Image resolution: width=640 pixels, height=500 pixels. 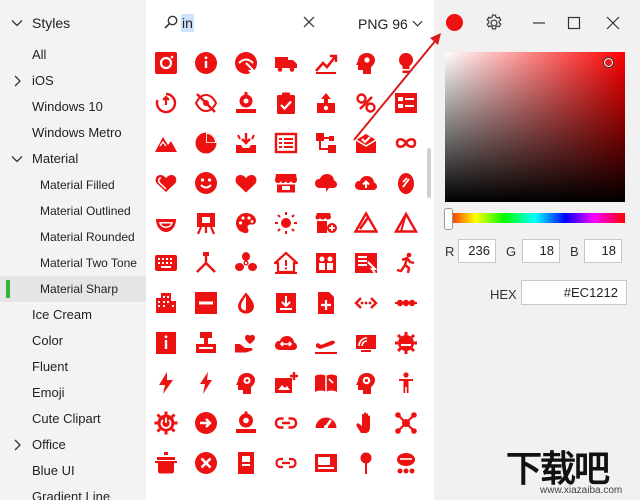 I want to click on push-pin-icon, so click(x=366, y=463).